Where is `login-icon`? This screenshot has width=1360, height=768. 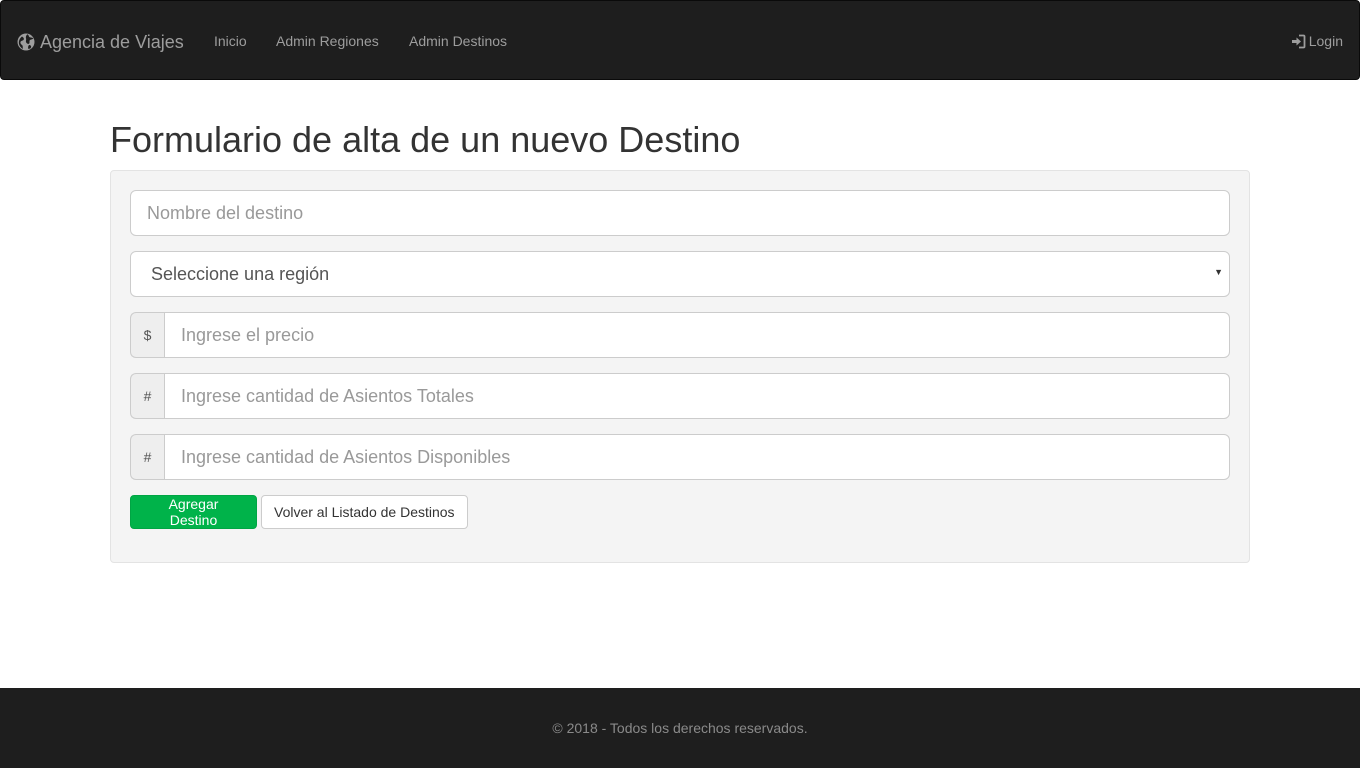 login-icon is located at coordinates (1298, 41).